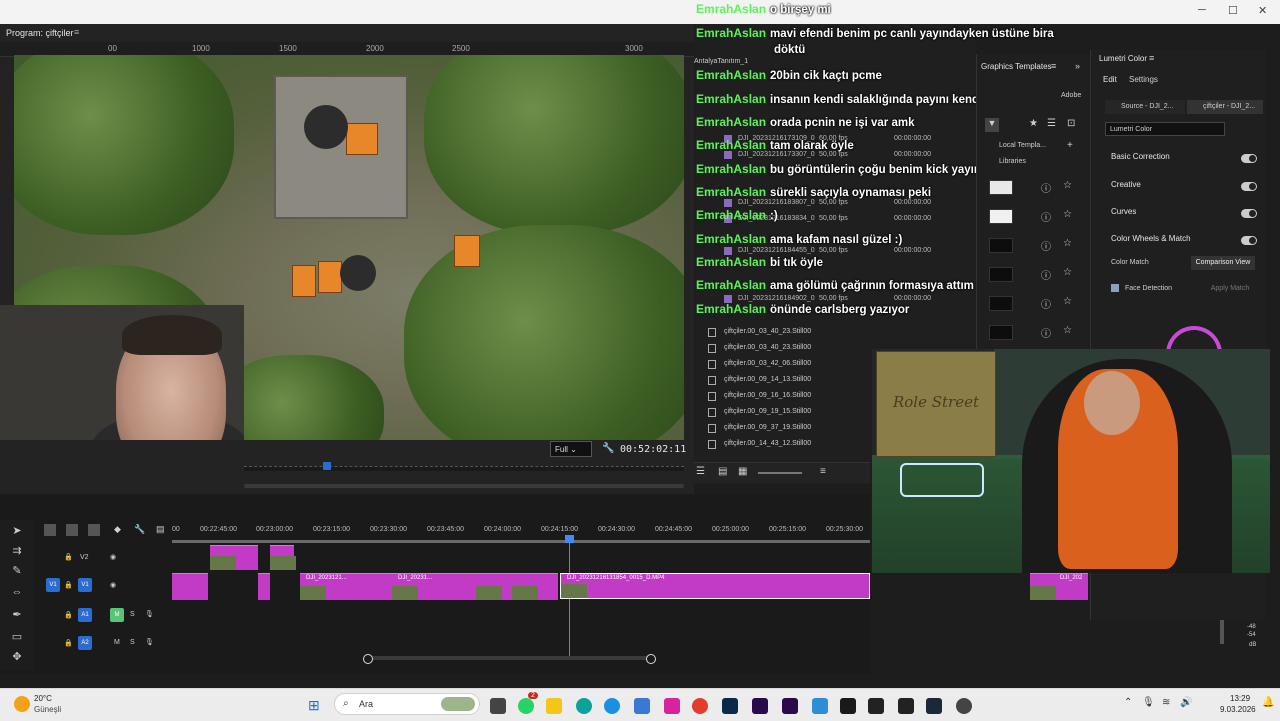 The height and width of the screenshot is (721, 1280). I want to click on edit-tab: Edit, so click(1110, 79).